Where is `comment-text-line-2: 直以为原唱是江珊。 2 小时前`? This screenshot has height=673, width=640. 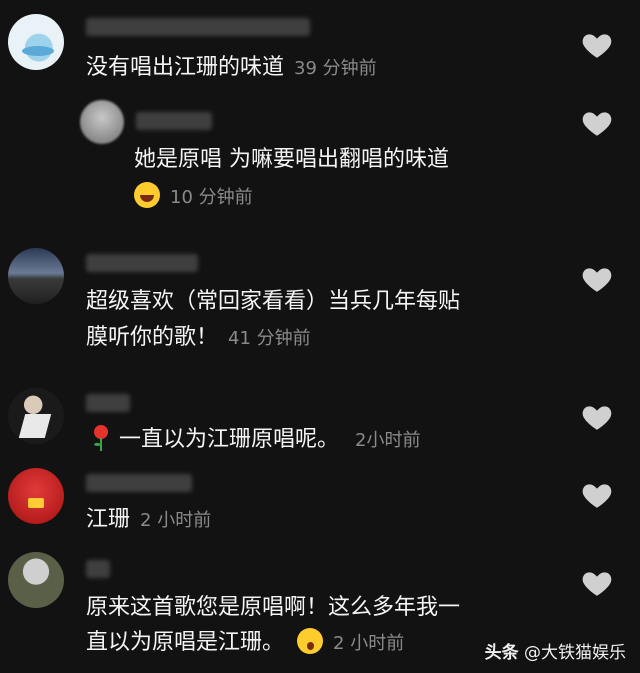 comment-text-line-2: 直以为原唱是江珊。 2 小时前 is located at coordinates (245, 643).